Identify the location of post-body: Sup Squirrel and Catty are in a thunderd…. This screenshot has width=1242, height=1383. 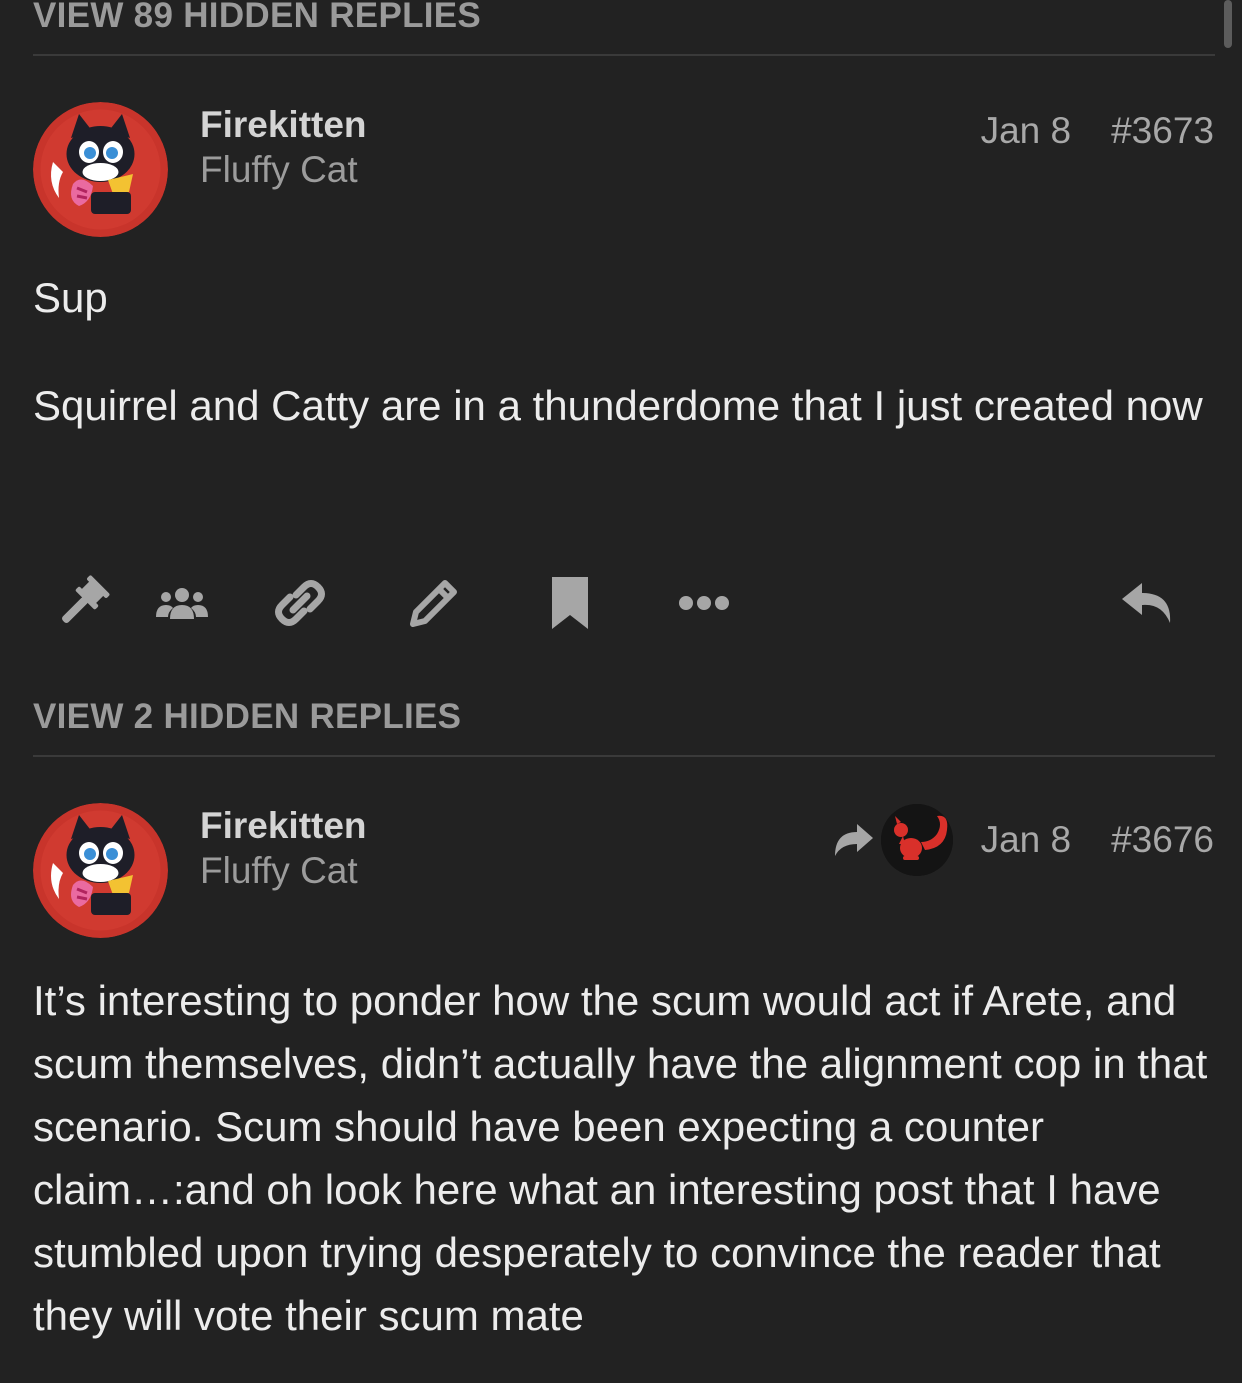
(623, 351).